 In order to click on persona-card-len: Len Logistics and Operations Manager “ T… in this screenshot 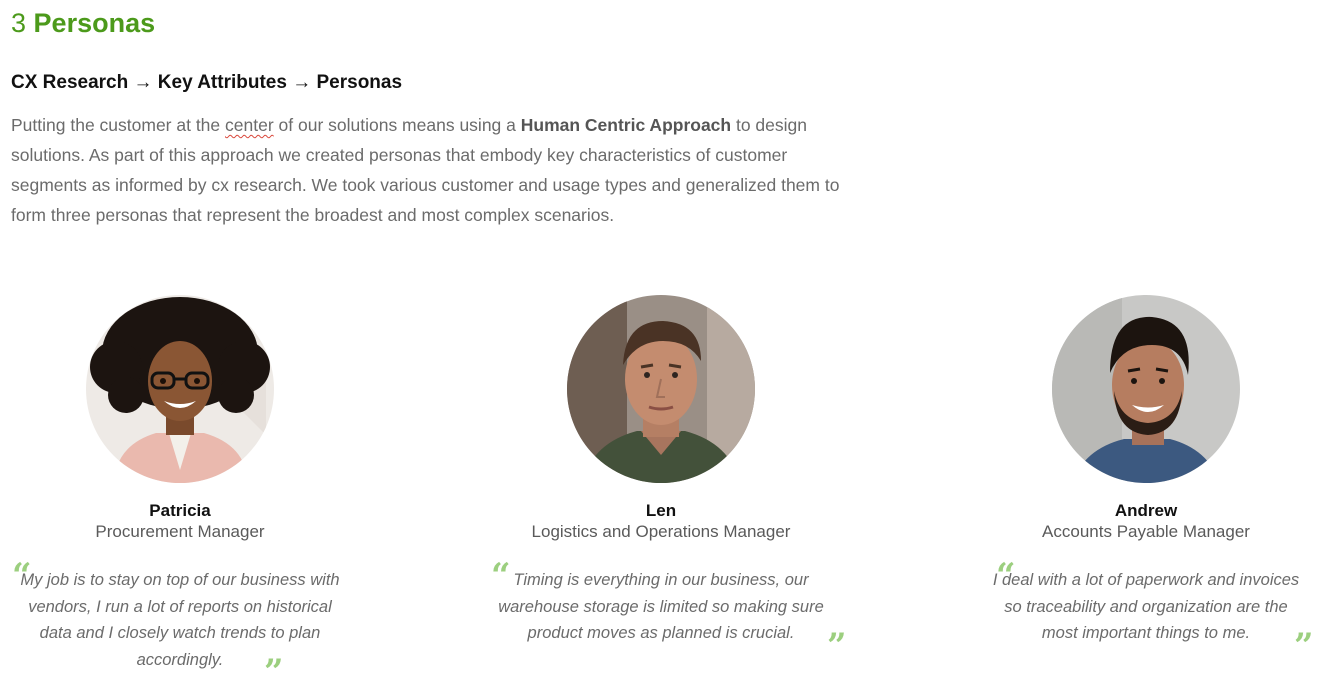, I will do `click(669, 479)`.